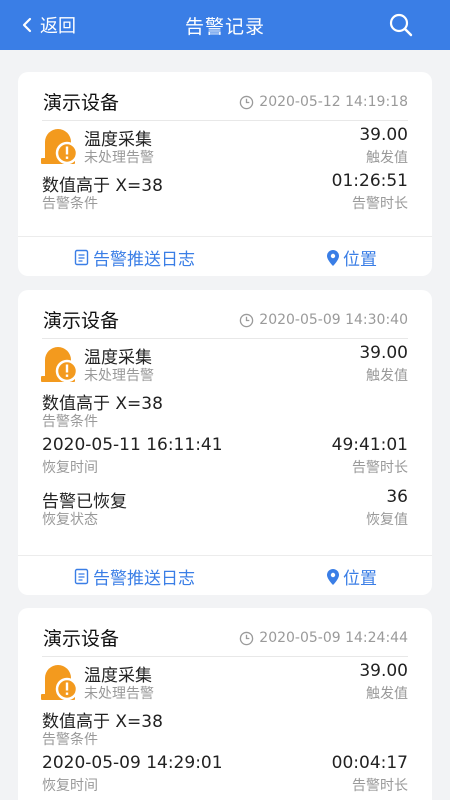 The width and height of the screenshot is (450, 800). I want to click on recover-value-label: 恢复值, so click(387, 520).